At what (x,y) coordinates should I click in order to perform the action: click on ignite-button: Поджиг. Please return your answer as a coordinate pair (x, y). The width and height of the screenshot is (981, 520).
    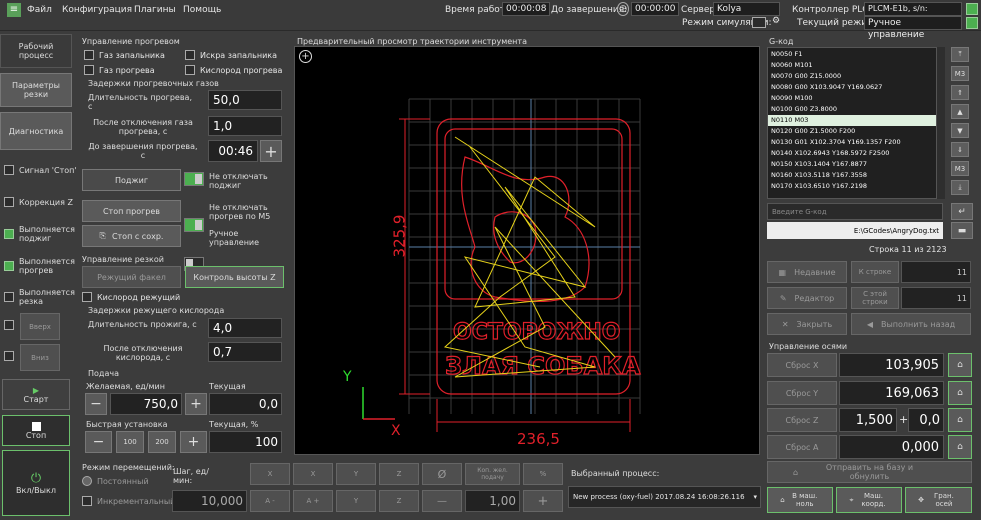
    Looking at the image, I should click on (131, 180).